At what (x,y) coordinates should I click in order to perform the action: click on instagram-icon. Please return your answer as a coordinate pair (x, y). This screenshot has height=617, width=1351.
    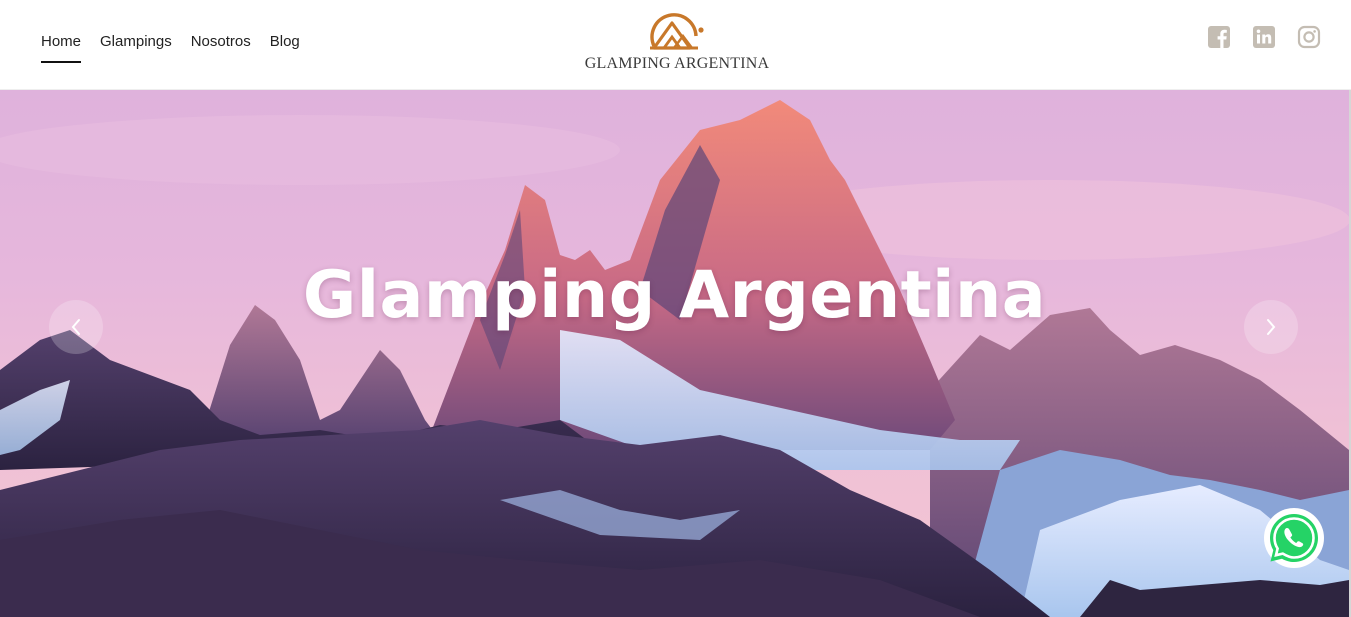
    Looking at the image, I should click on (1309, 37).